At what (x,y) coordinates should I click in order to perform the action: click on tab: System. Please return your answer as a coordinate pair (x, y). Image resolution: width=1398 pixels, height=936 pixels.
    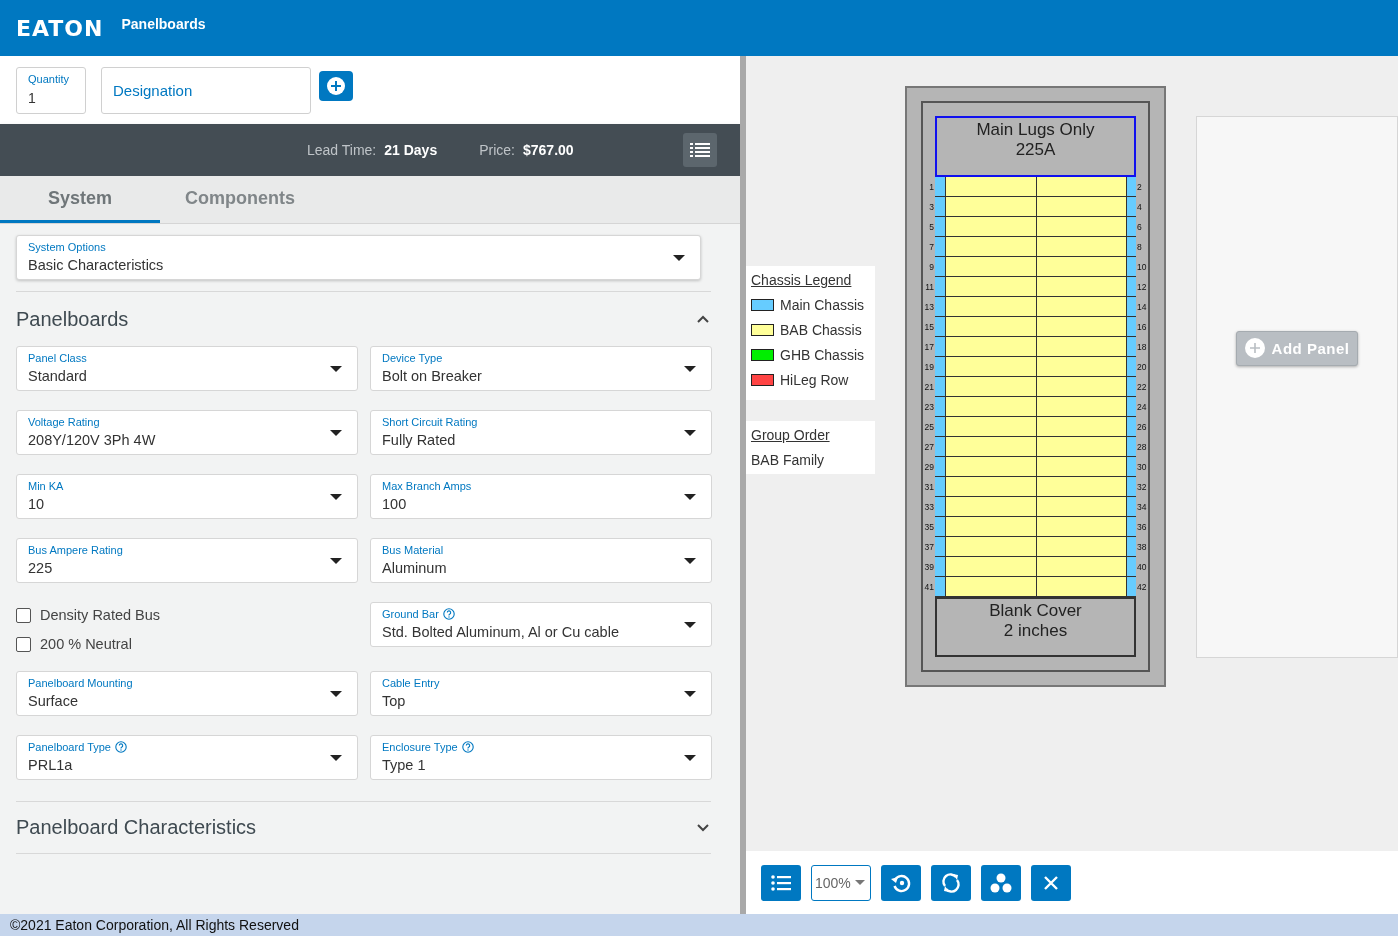
    Looking at the image, I should click on (80, 199).